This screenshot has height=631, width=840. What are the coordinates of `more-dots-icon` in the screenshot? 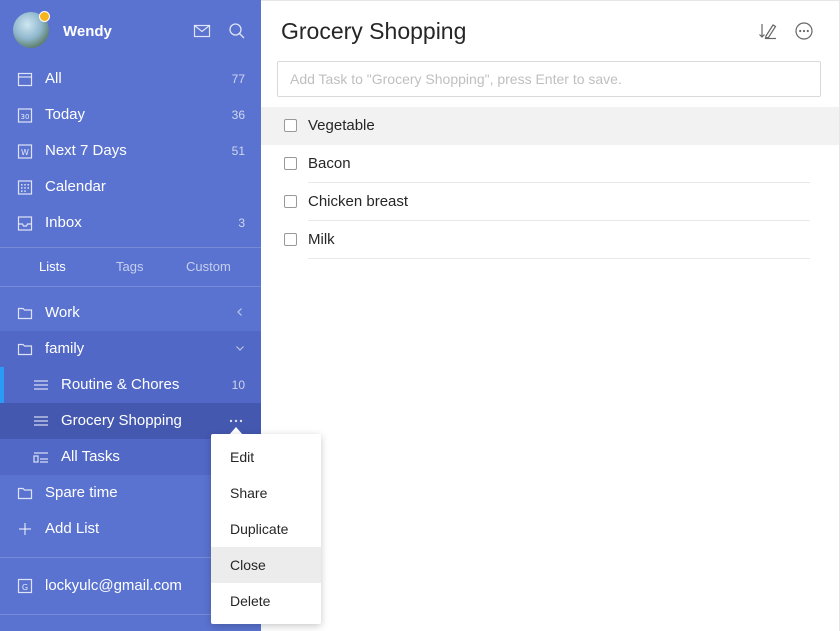 It's located at (236, 421).